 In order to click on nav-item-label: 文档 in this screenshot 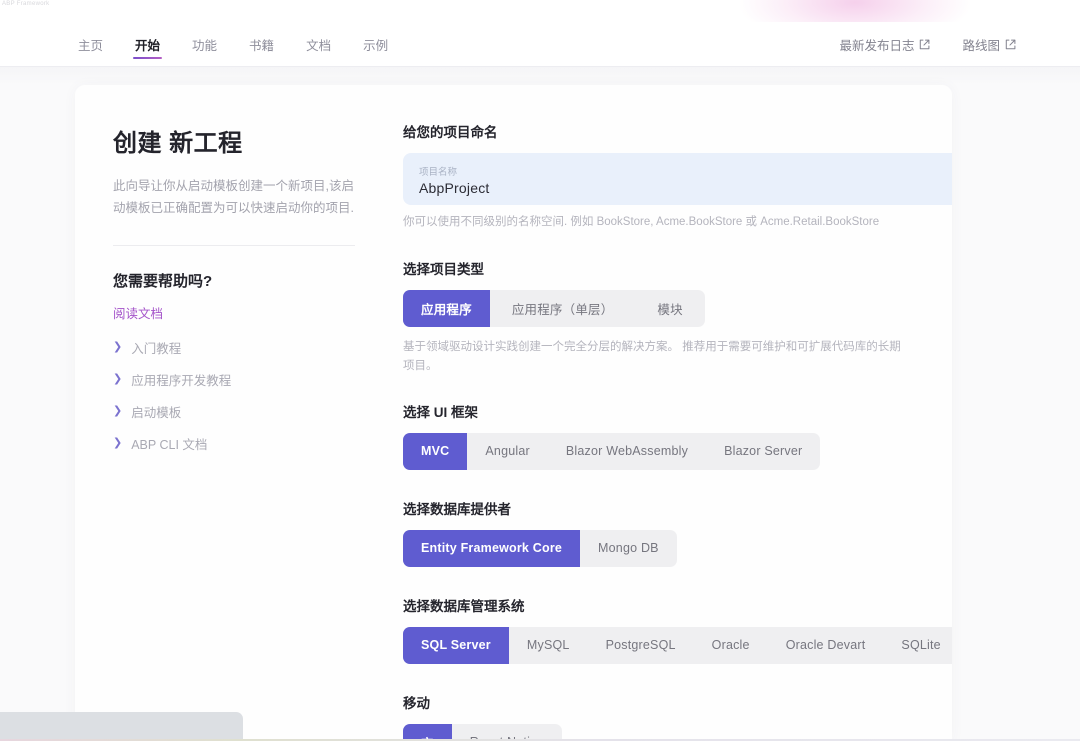, I will do `click(319, 45)`.